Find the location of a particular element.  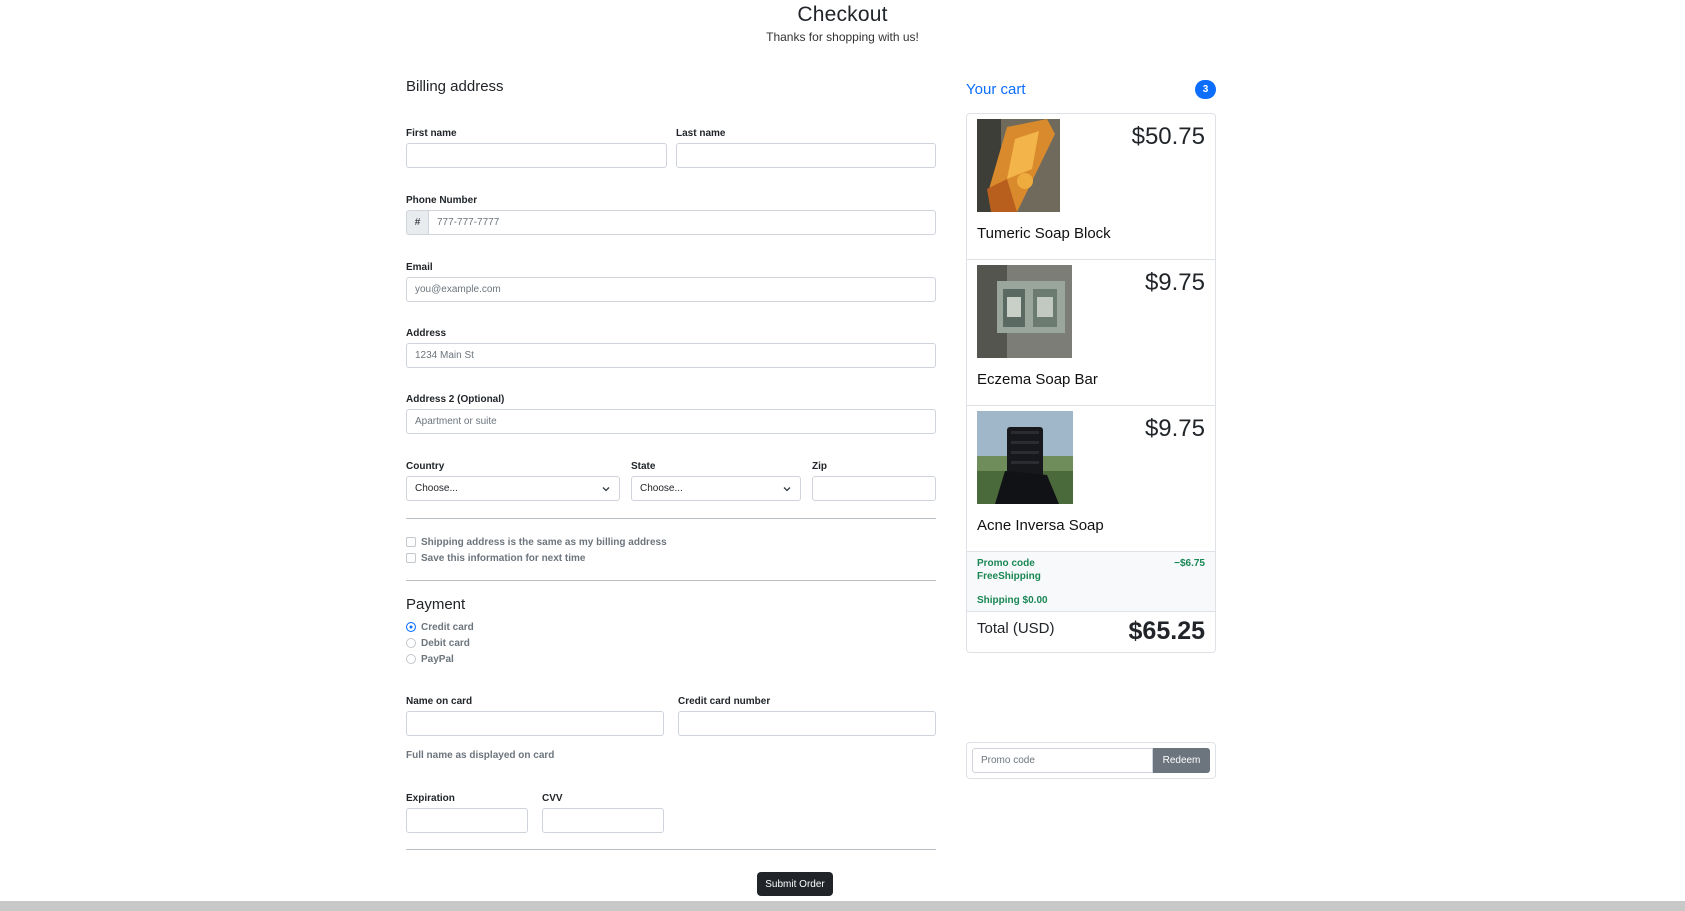

save-info-checkbox: Save this information for next time is located at coordinates (671, 558).